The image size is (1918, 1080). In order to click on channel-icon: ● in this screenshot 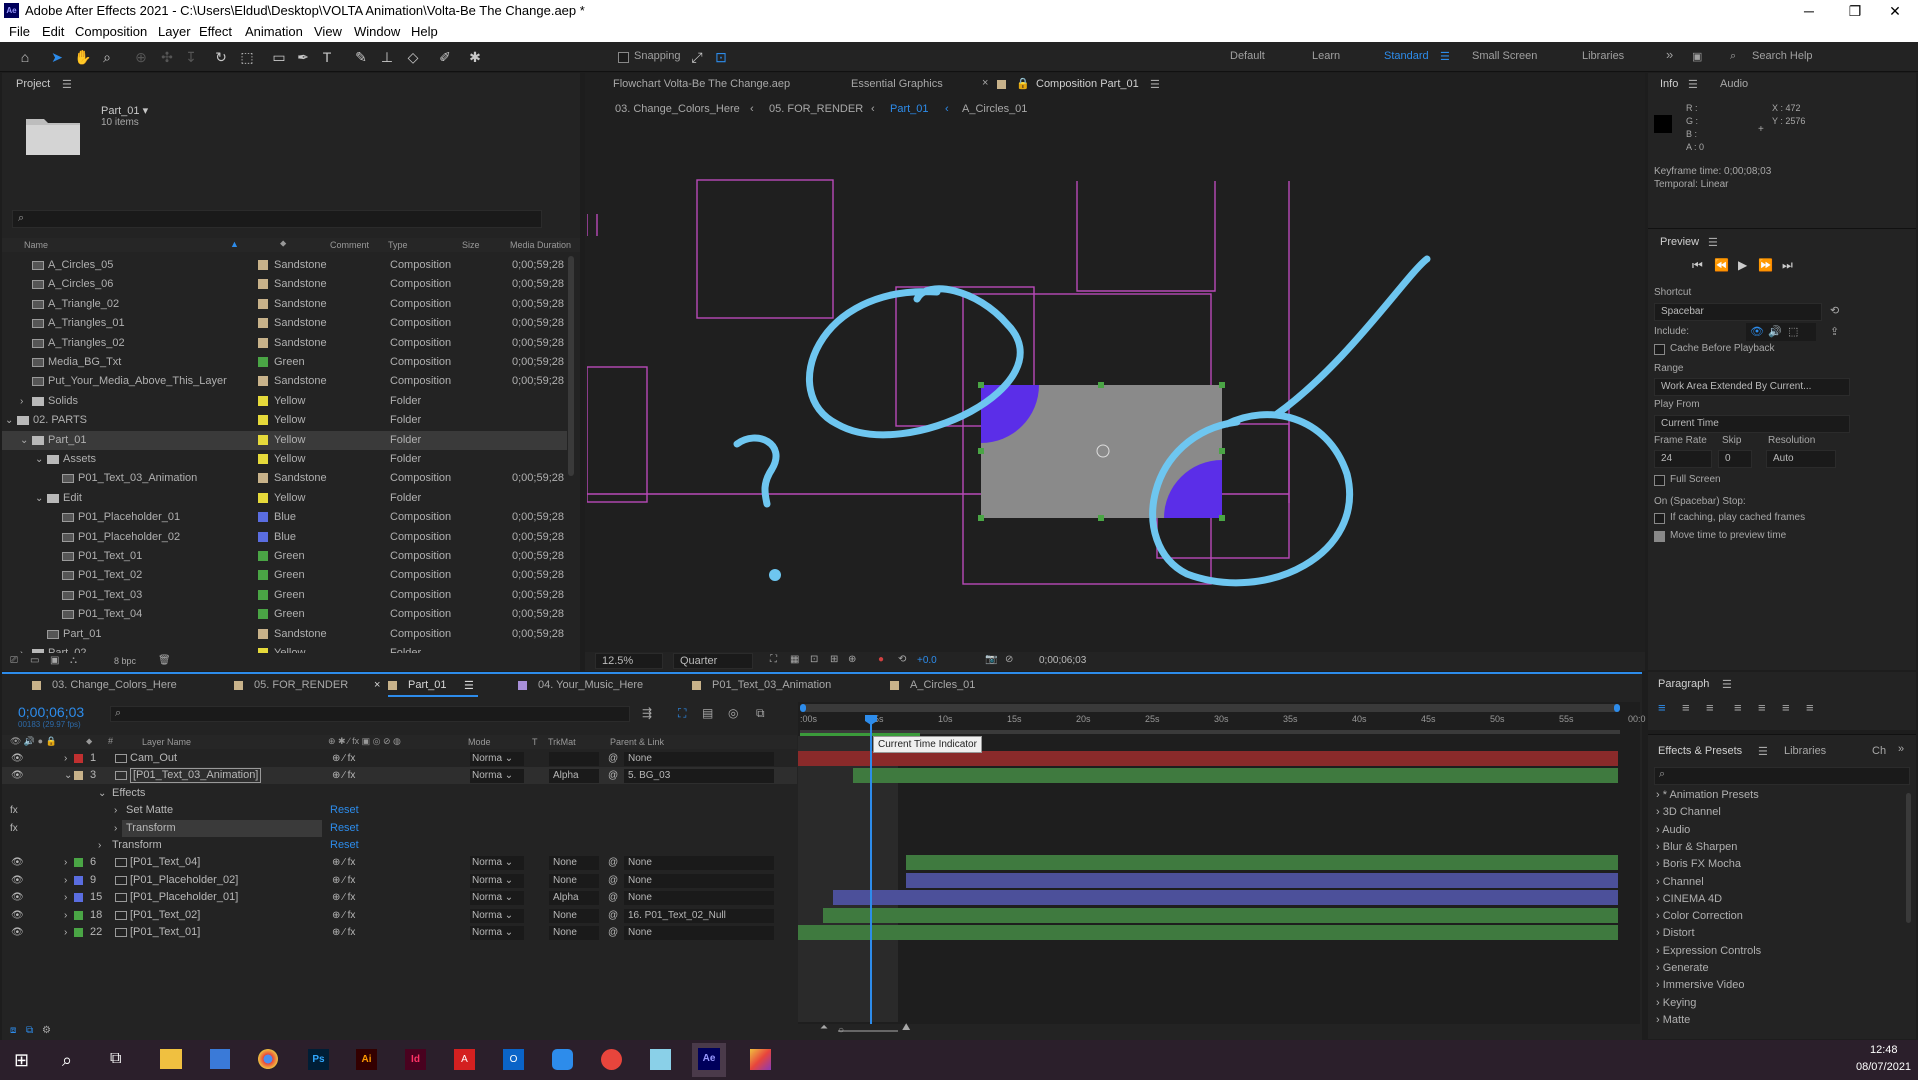, I will do `click(881, 659)`.